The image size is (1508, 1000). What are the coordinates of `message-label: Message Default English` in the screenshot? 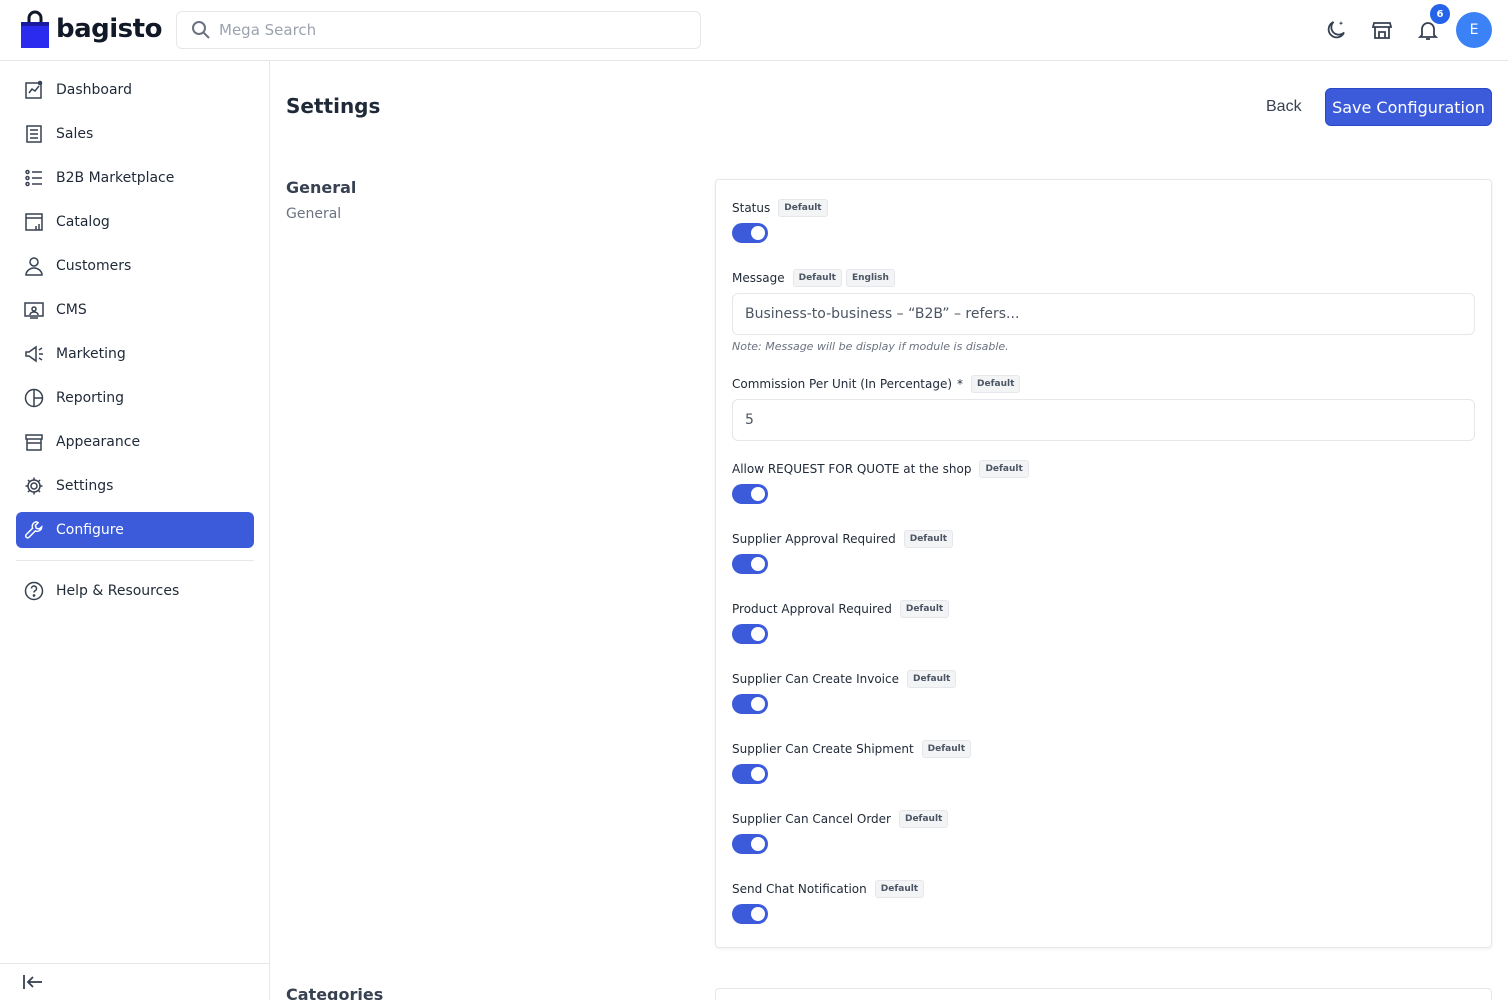 It's located at (813, 278).